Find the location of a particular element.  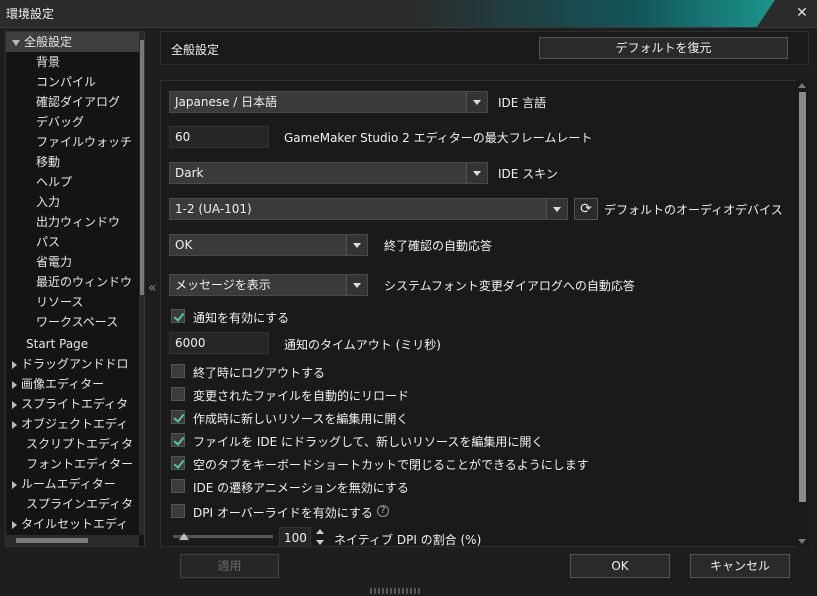

ide-skin-dropdown: Dark is located at coordinates (328, 173).